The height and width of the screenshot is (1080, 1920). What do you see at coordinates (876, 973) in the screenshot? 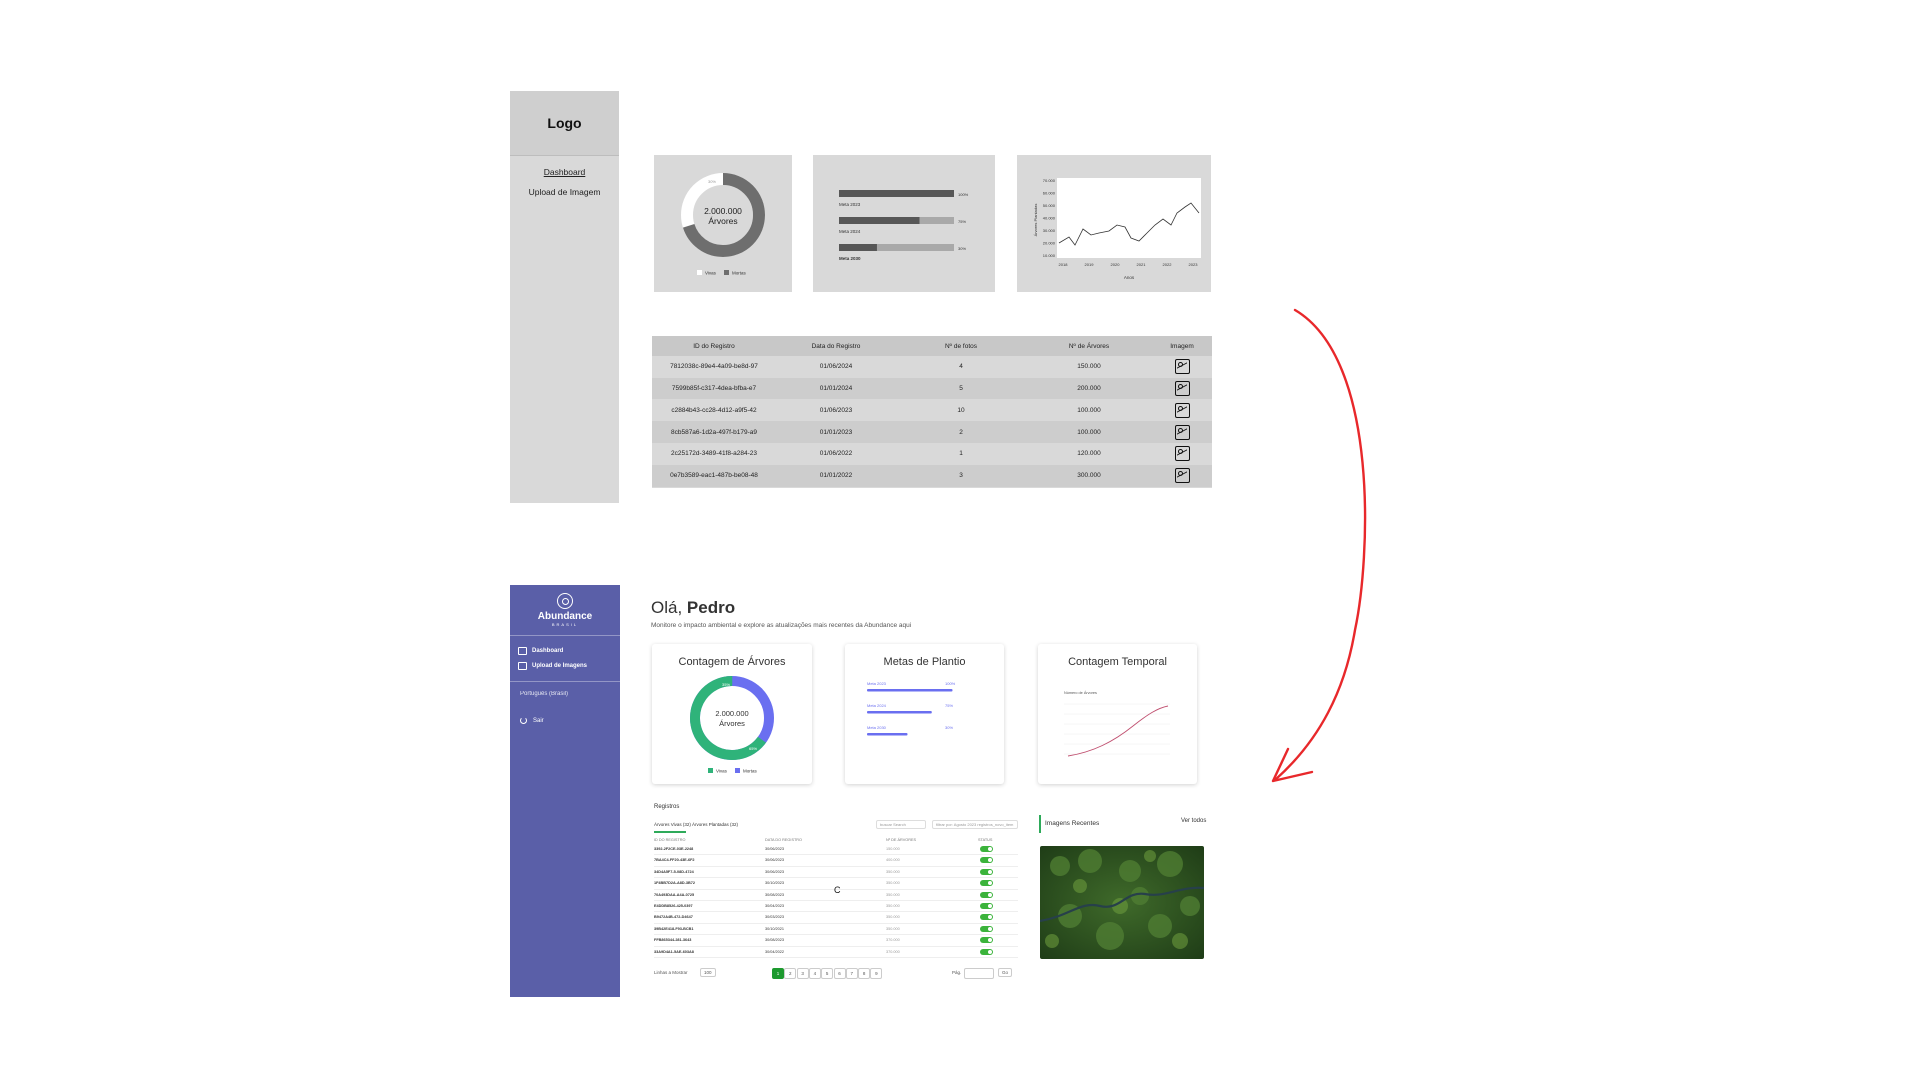
I see `page-button: 9` at bounding box center [876, 973].